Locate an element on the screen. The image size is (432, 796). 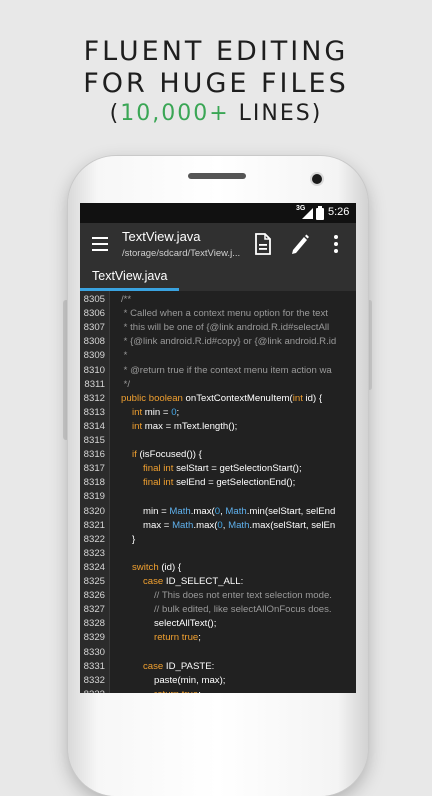
code-text: switch (id) { is located at coordinates (156, 568).